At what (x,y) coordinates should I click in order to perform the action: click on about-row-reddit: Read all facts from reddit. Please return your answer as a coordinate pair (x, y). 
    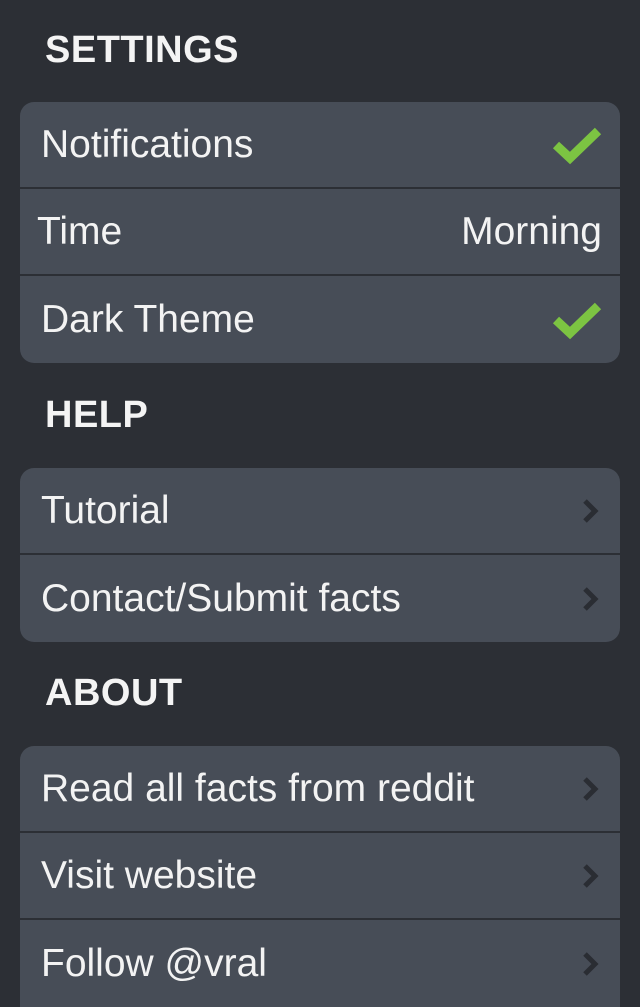
    Looking at the image, I should click on (320, 789).